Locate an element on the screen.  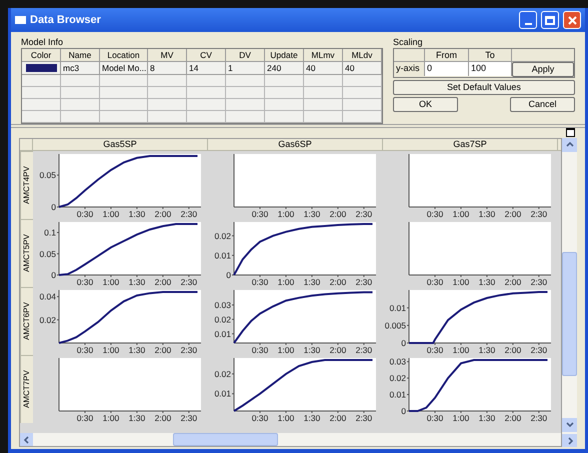
minimize-button is located at coordinates (528, 20).